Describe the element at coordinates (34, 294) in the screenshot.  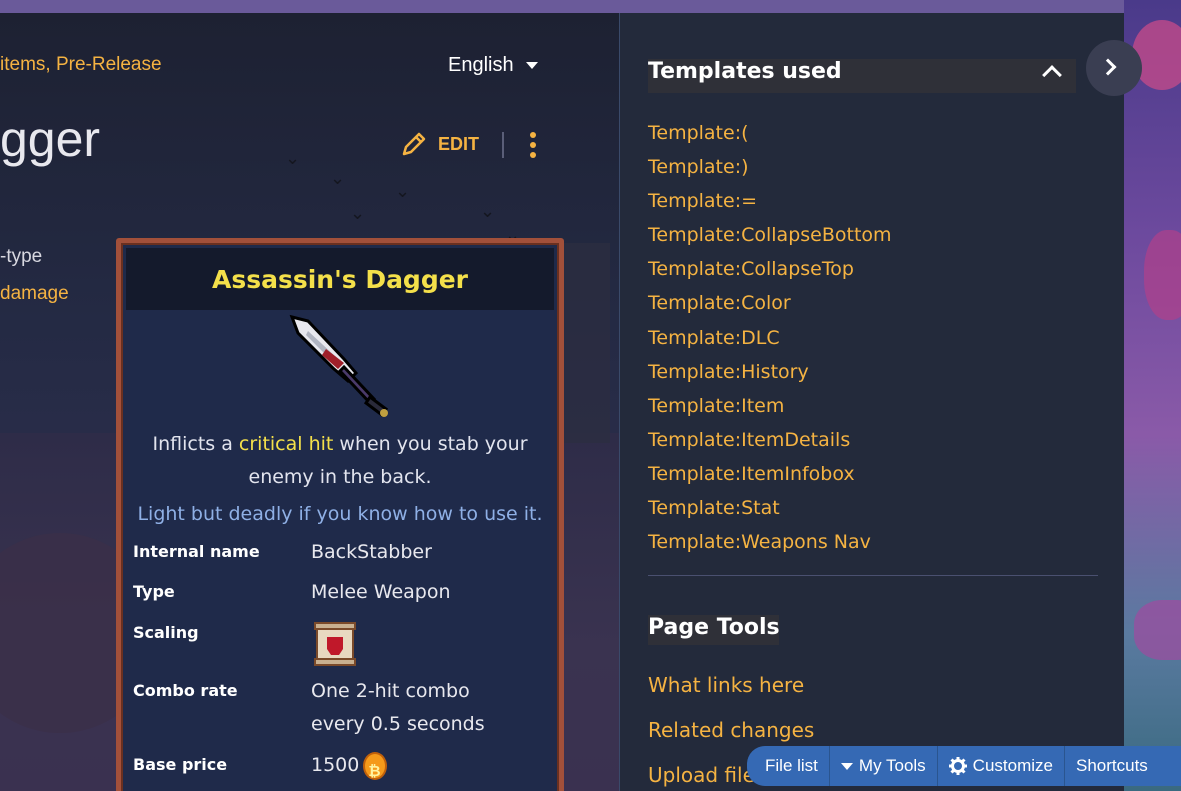
I see `body-link-fragment: damage` at that location.